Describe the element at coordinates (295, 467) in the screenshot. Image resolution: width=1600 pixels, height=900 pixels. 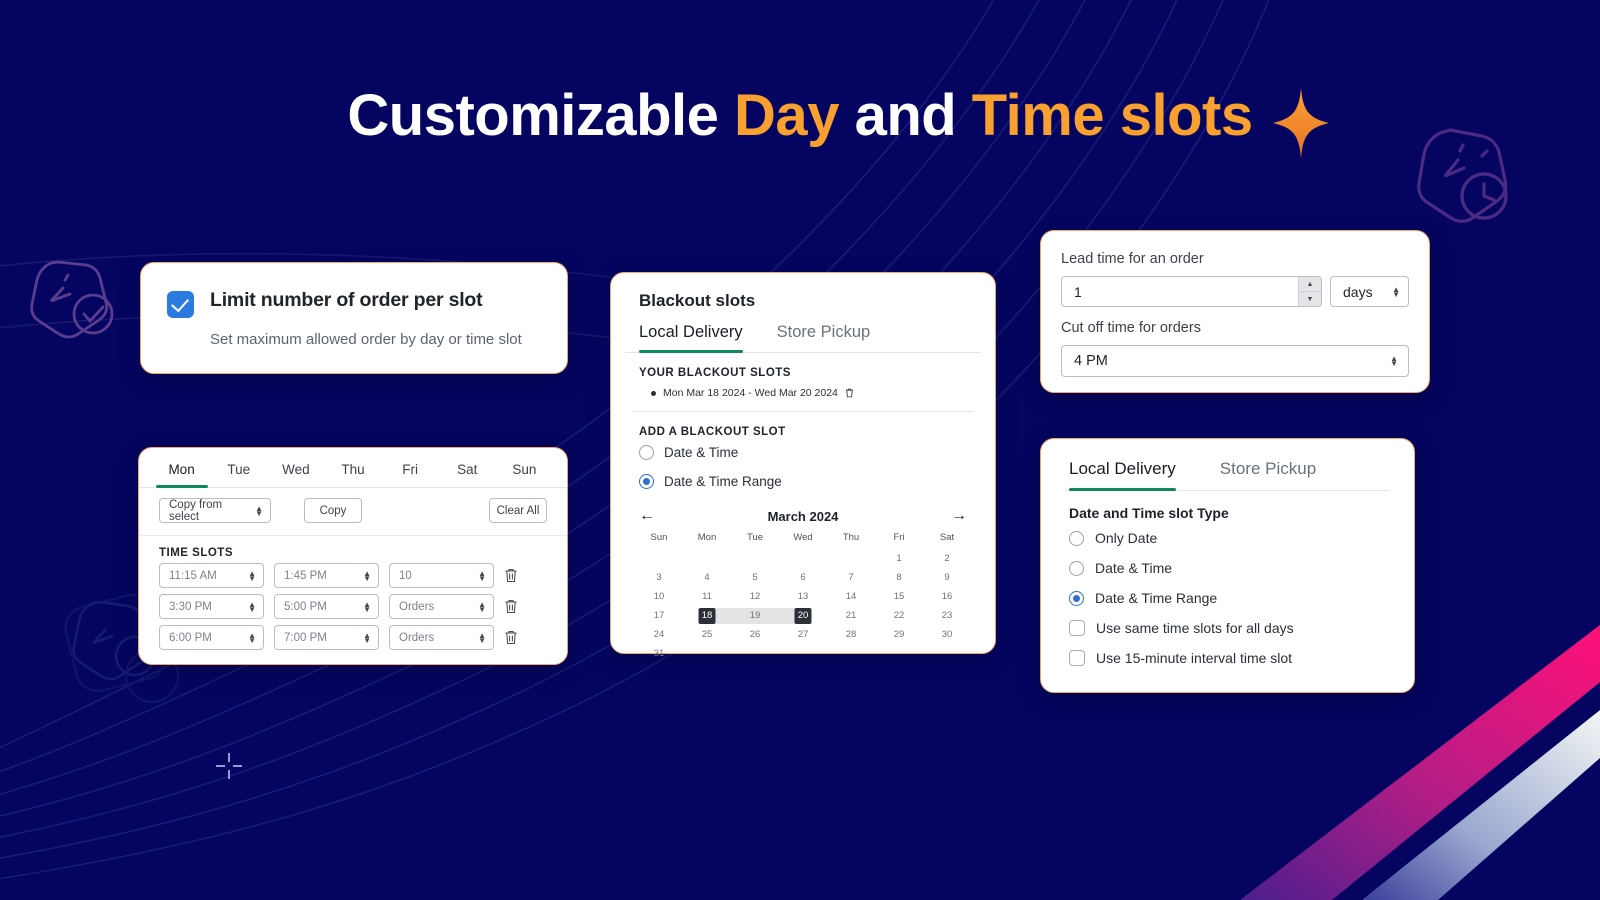
I see `tab-wed: Wed` at that location.